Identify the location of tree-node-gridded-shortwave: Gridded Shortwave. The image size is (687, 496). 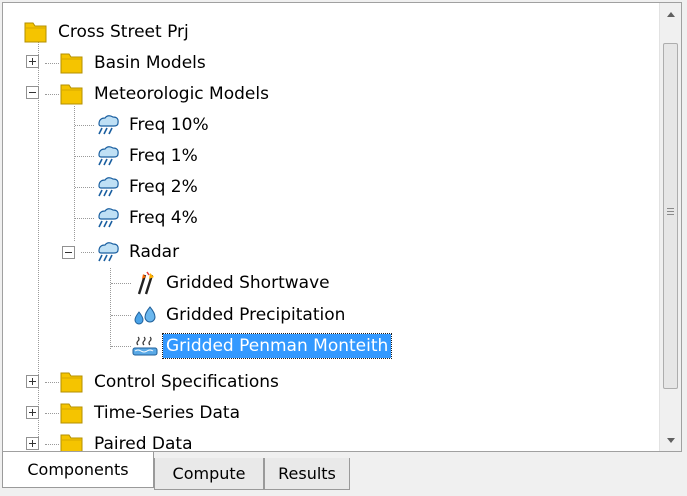
(231, 283).